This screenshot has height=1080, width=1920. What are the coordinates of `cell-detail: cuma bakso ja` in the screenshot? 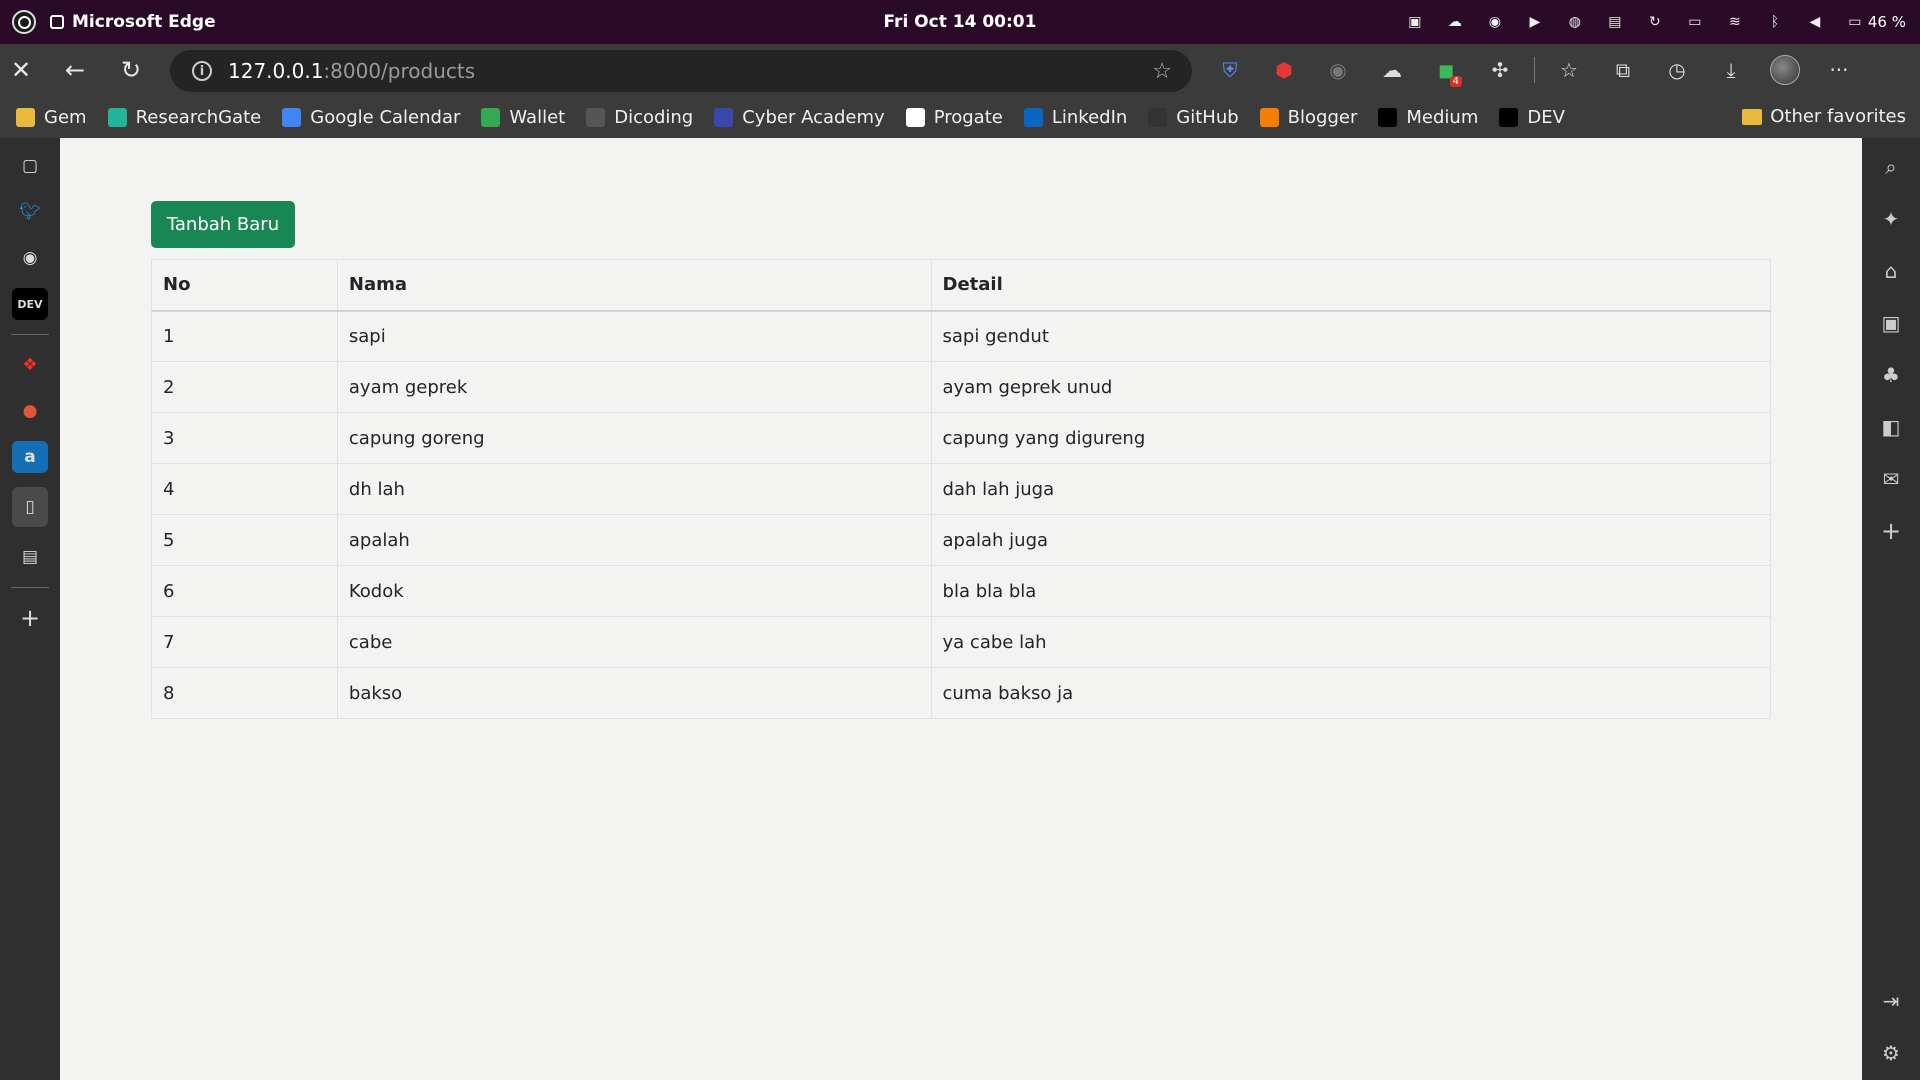 It's located at (1351, 693).